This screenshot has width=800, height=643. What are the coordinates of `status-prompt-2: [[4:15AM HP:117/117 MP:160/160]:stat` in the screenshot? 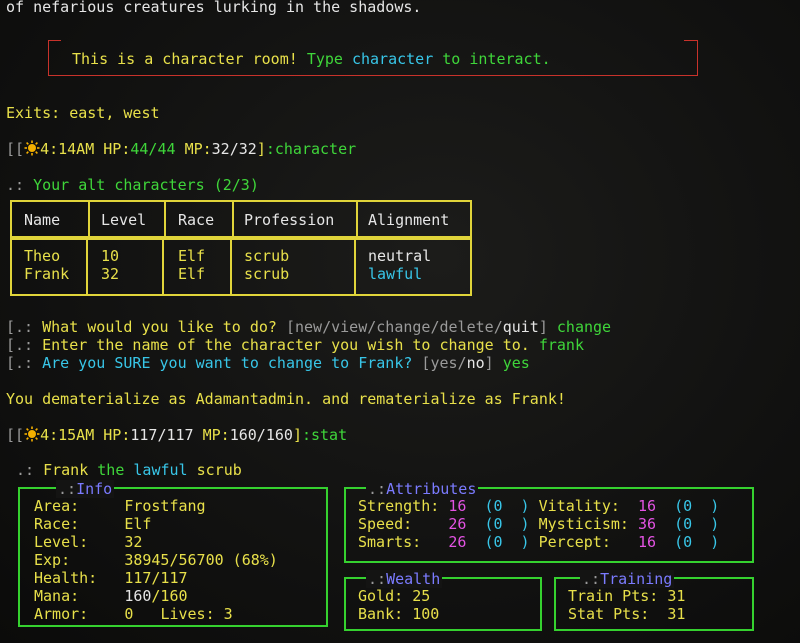 It's located at (177, 435).